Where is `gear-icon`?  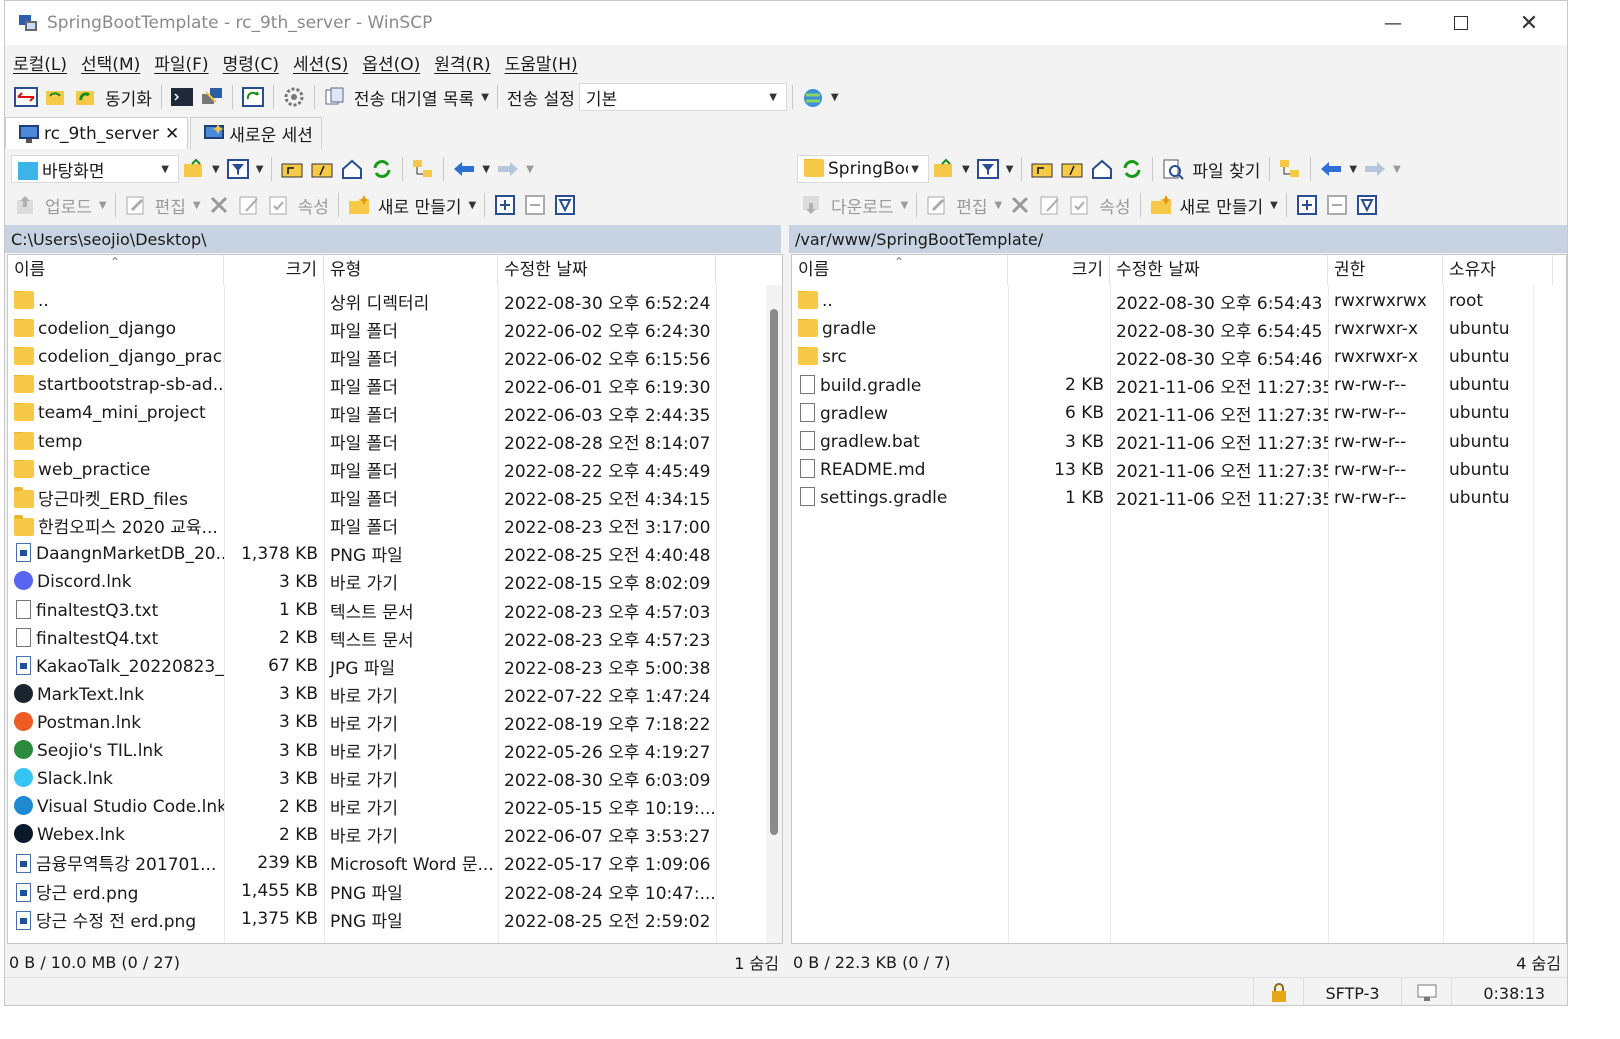 gear-icon is located at coordinates (294, 97).